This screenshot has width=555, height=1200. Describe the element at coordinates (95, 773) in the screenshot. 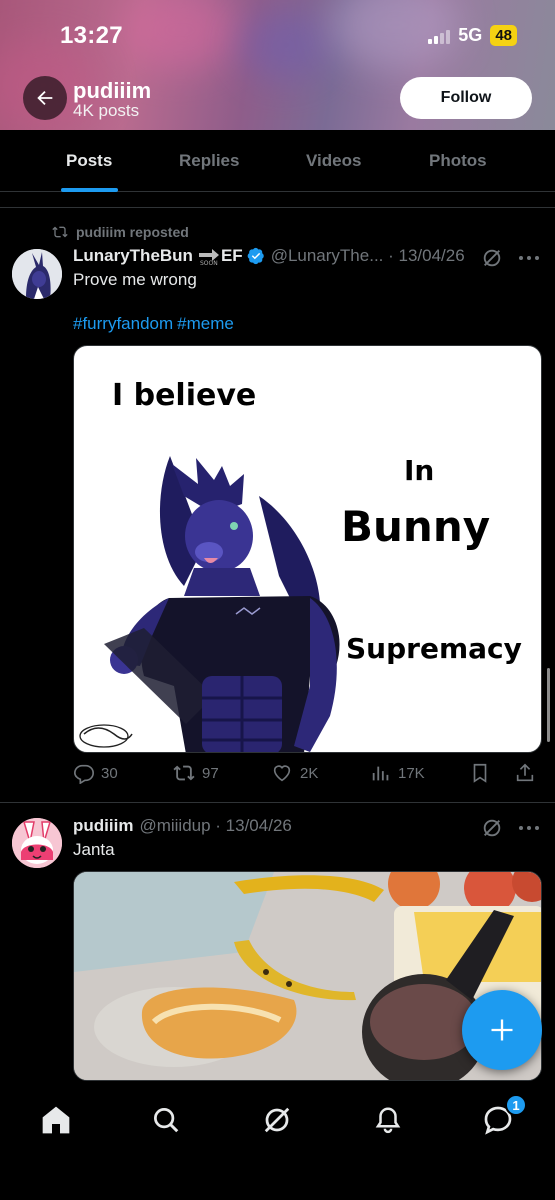

I see `reply-button: 30` at that location.